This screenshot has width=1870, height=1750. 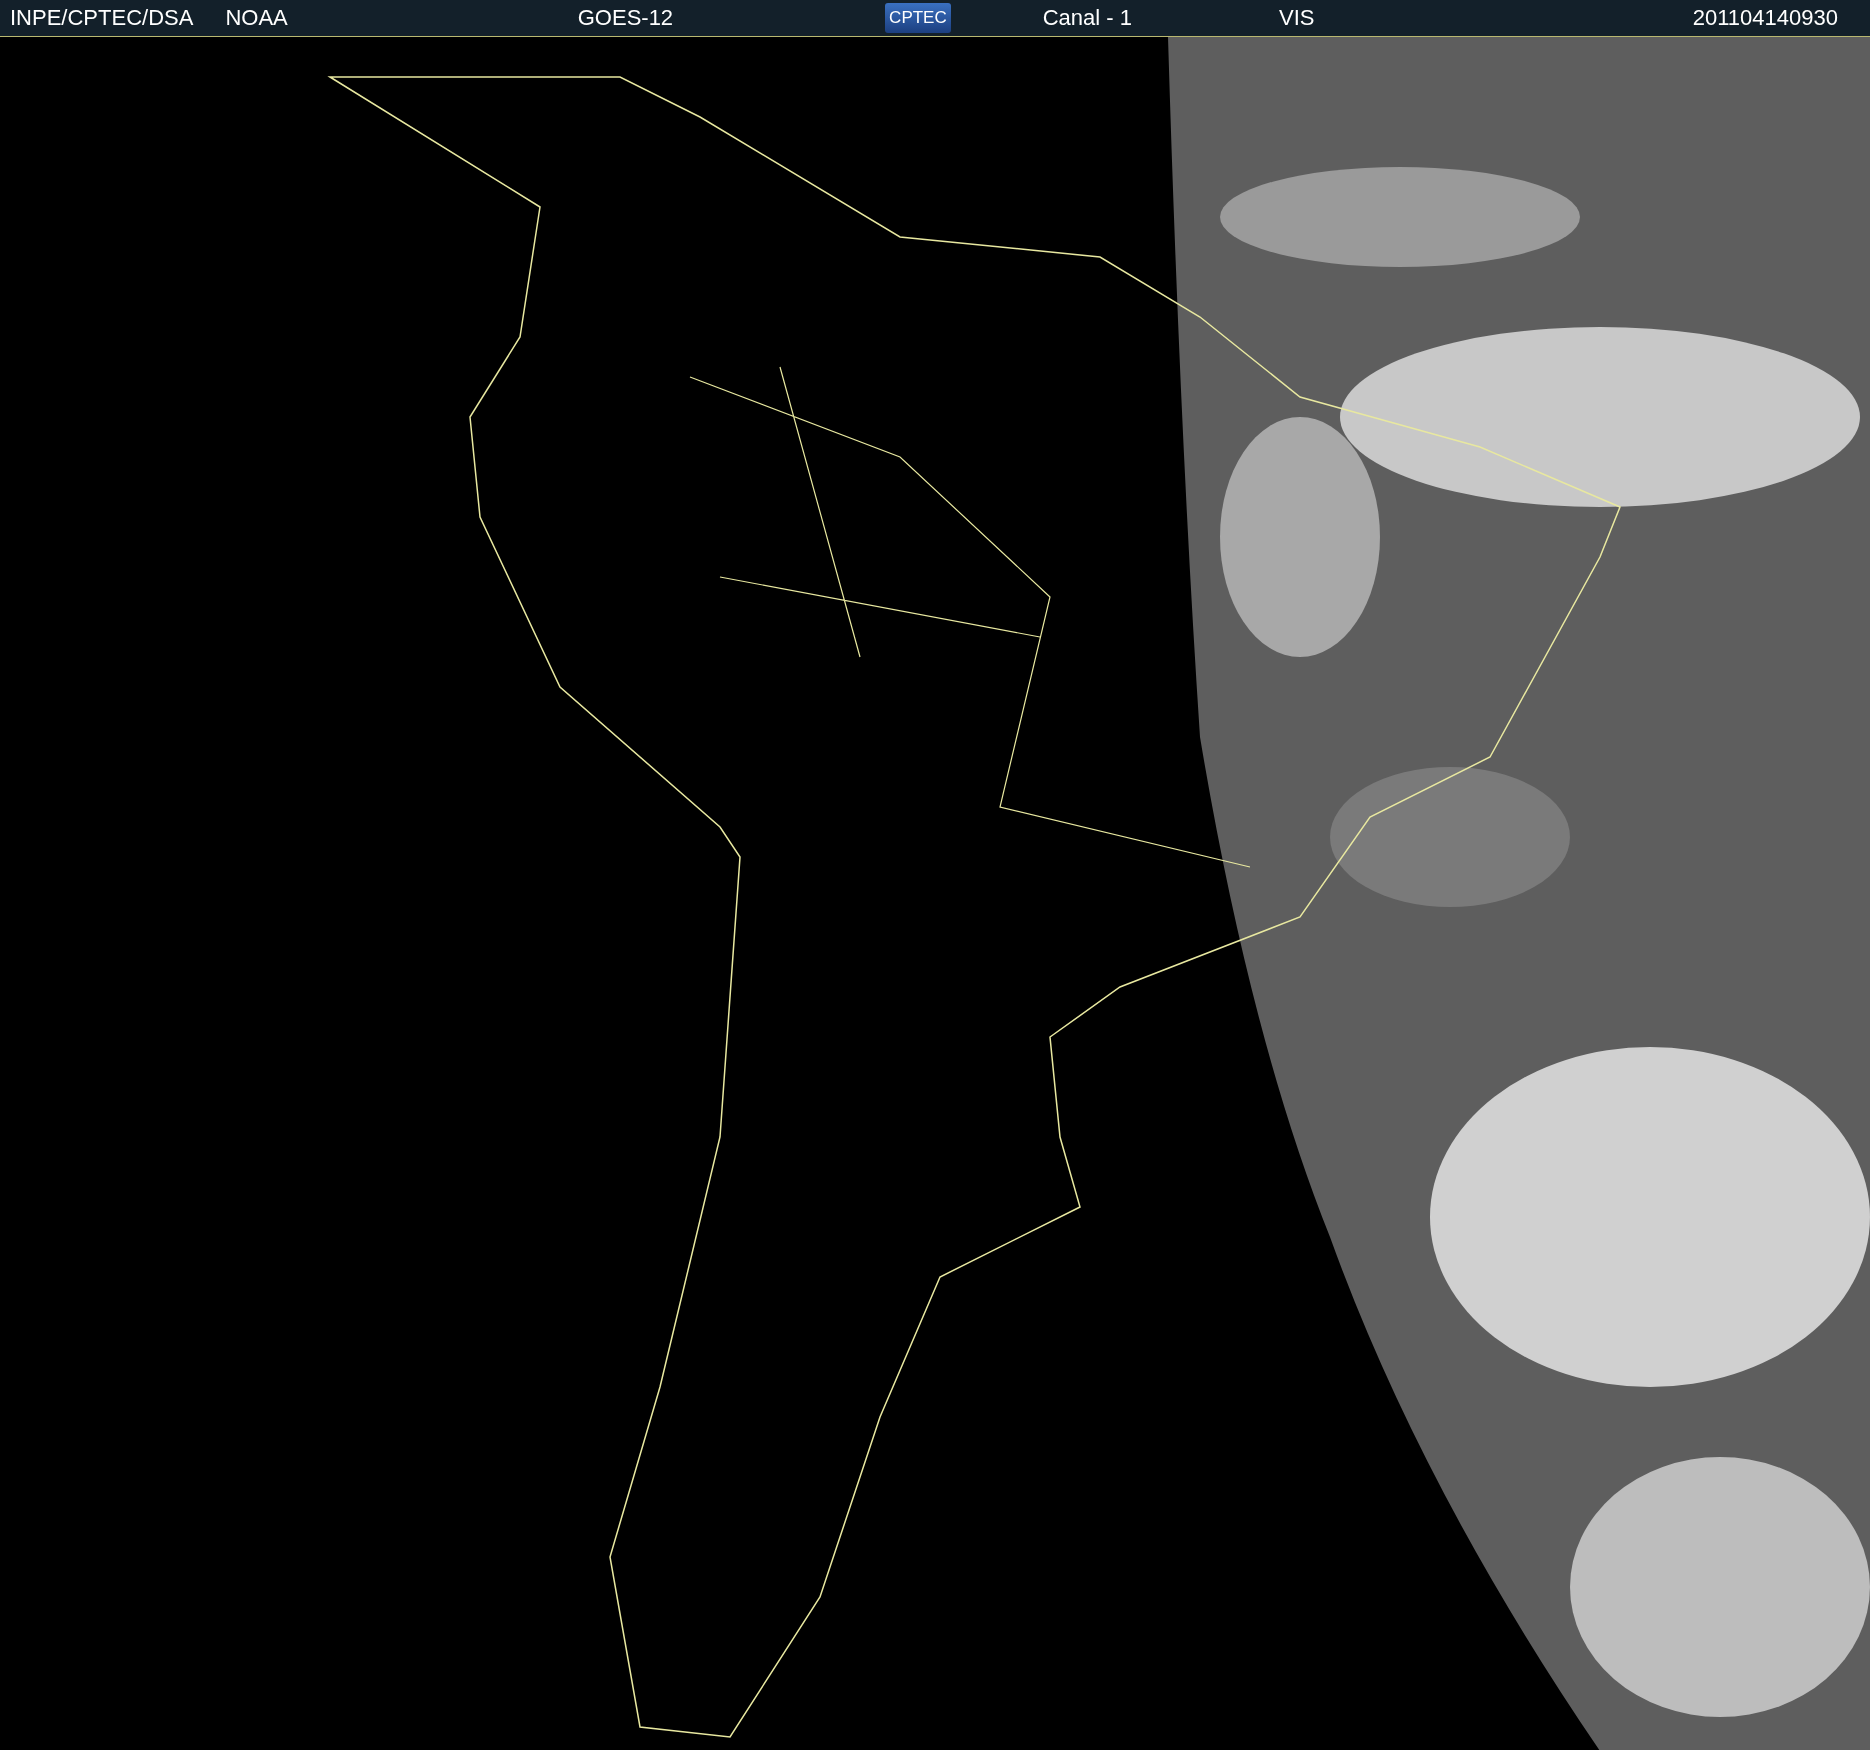 I want to click on logo: CPTEC, so click(x=918, y=18).